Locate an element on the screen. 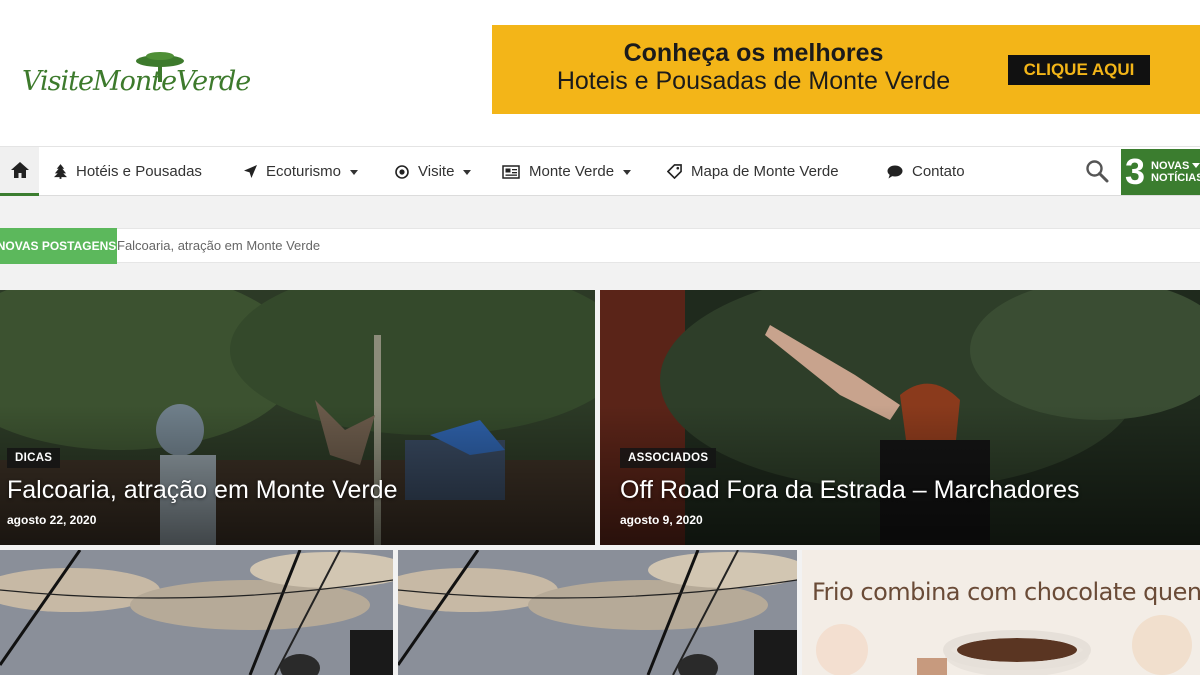  post-date: agosto 22, 2020 is located at coordinates (52, 520).